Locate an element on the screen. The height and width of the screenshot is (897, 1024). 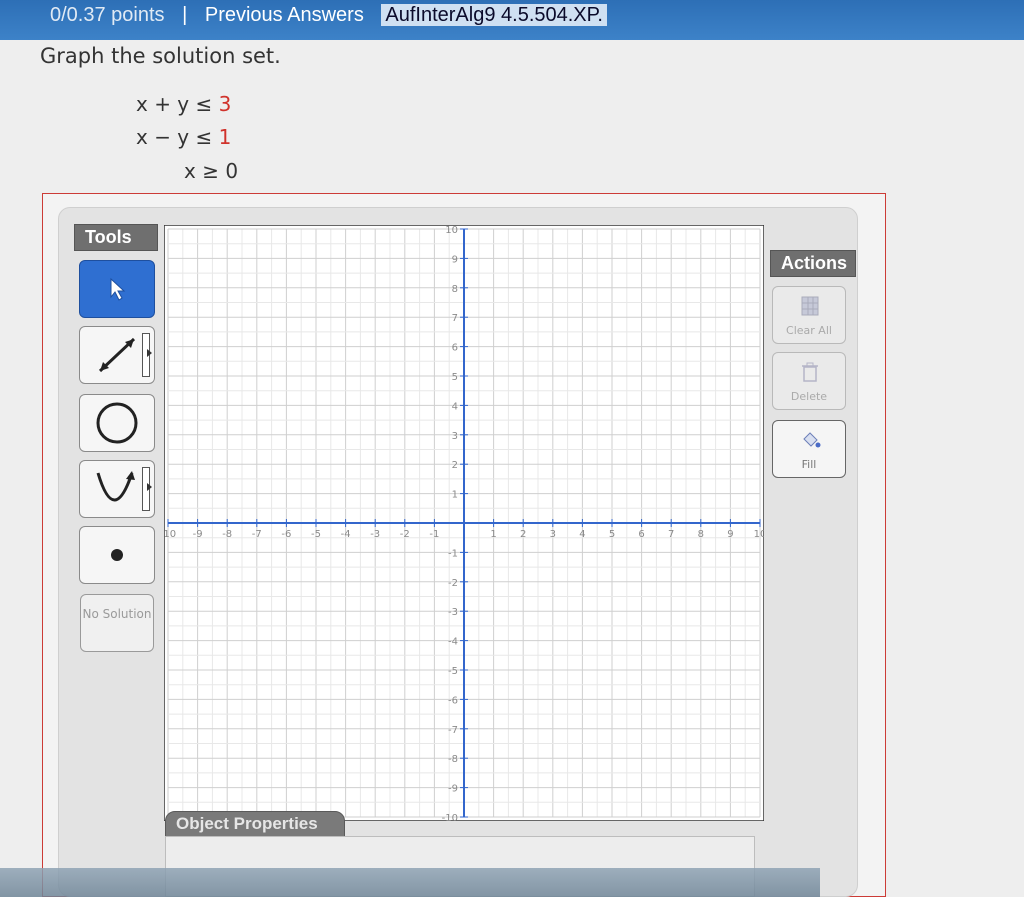
clear-all-icon is located at coordinates (810, 306).